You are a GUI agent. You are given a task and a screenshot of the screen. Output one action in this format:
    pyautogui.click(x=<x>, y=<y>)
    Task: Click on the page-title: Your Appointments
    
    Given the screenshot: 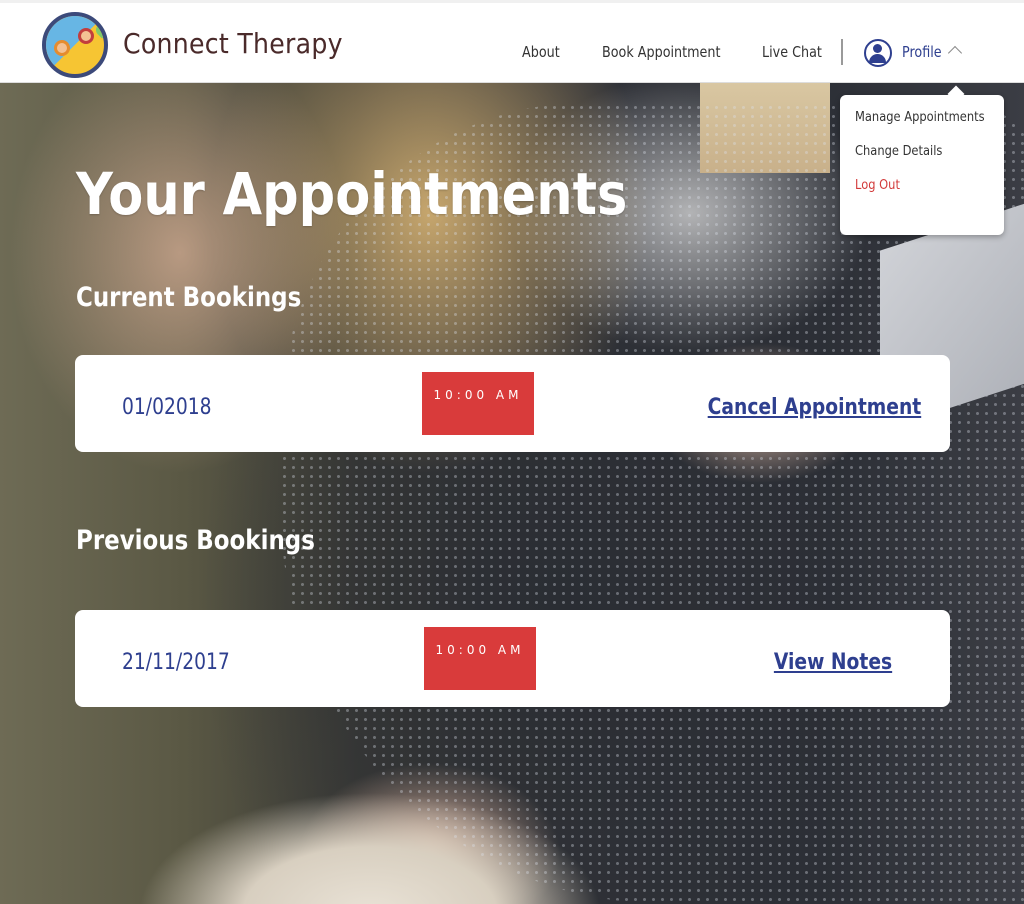 What is the action you would take?
    pyautogui.click(x=352, y=194)
    